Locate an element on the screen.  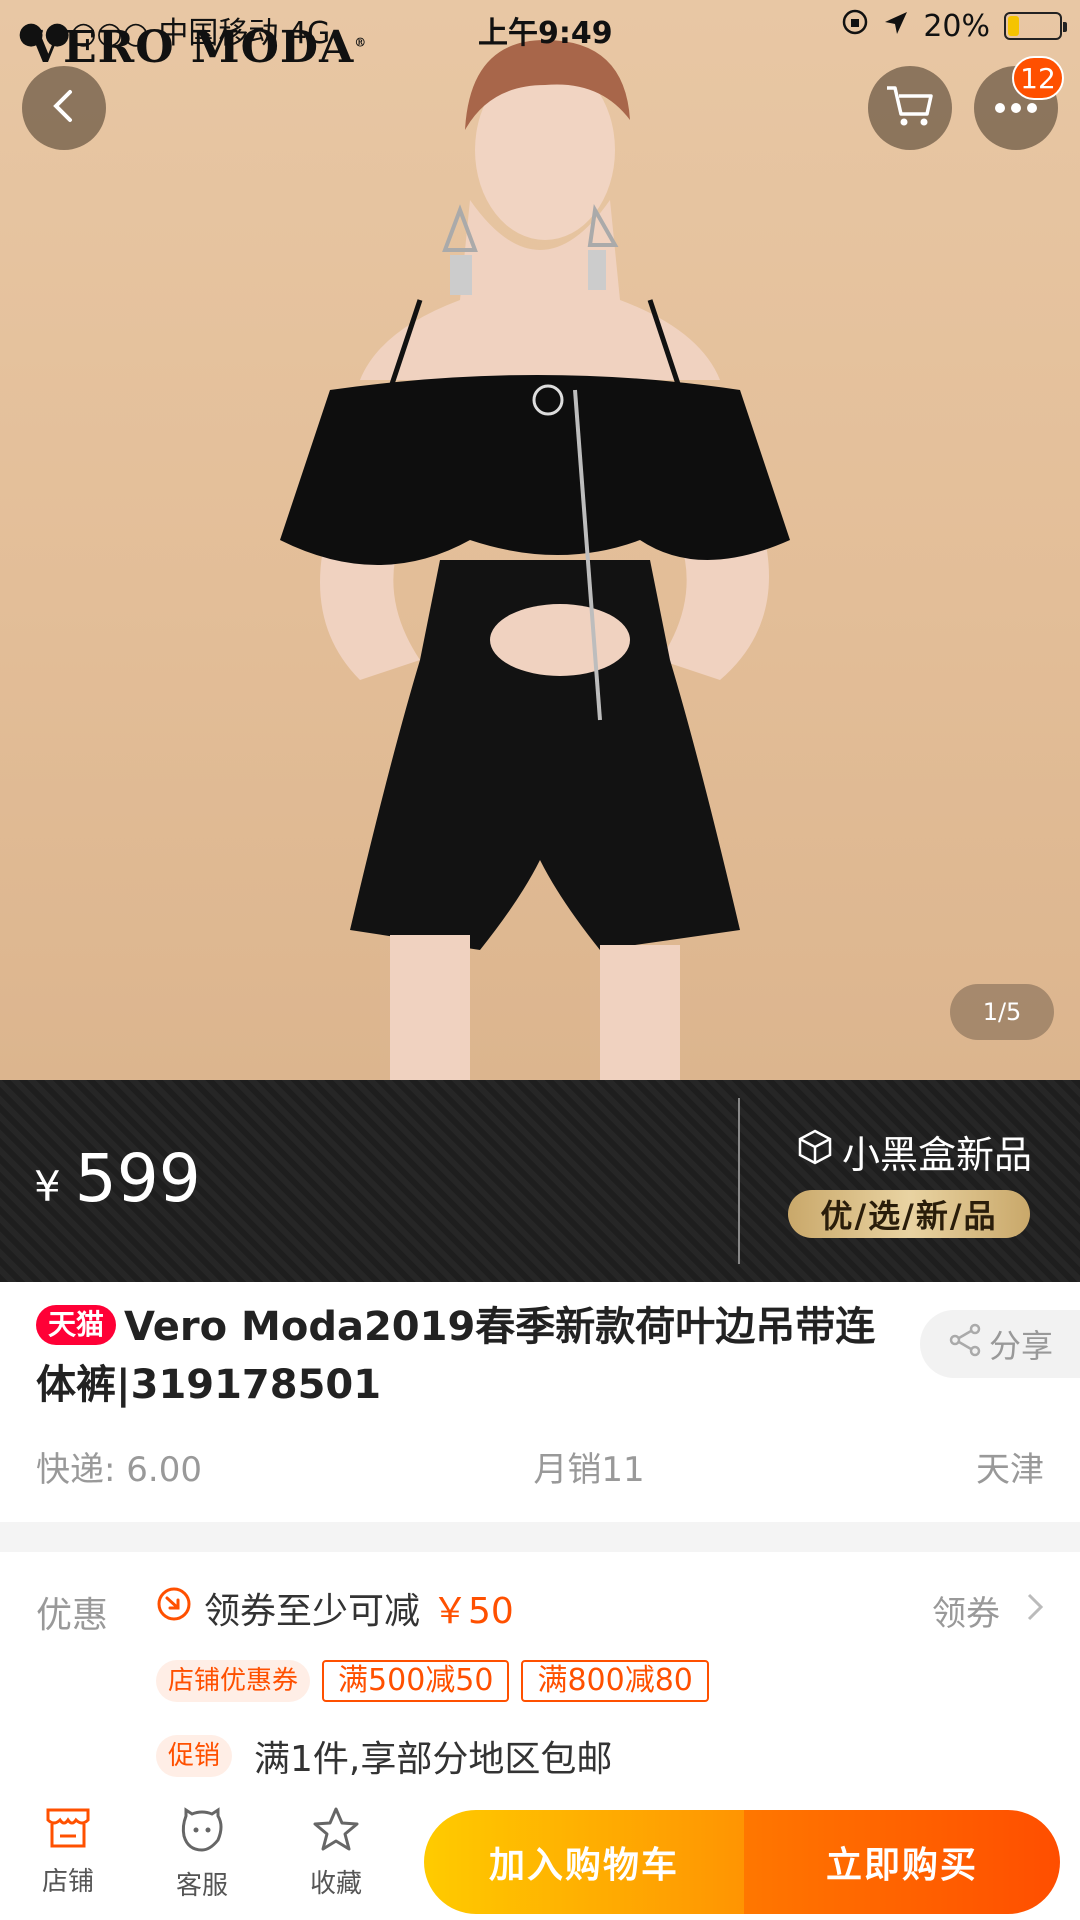
more-button: 12 is located at coordinates (1019, 103).